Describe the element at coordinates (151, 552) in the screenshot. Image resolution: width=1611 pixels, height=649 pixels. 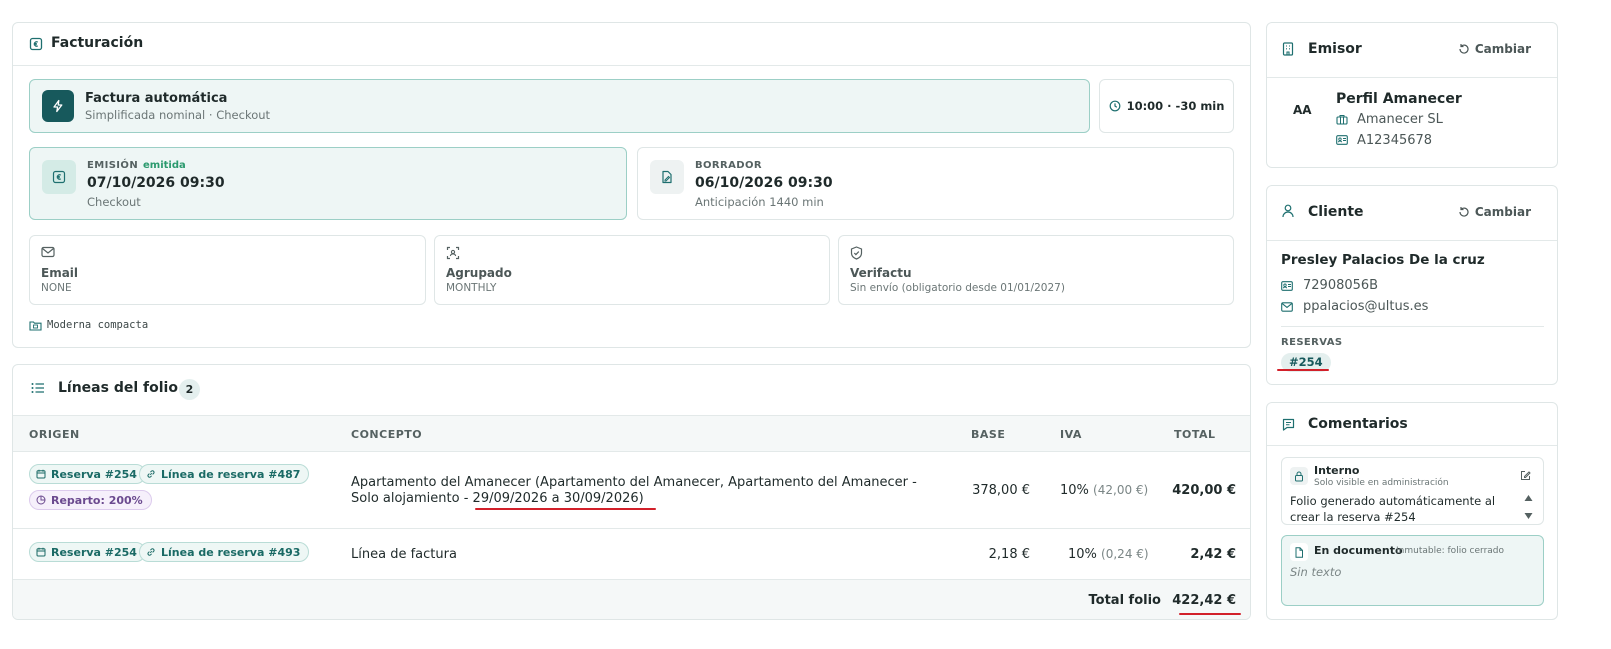
I see `link-icon` at that location.